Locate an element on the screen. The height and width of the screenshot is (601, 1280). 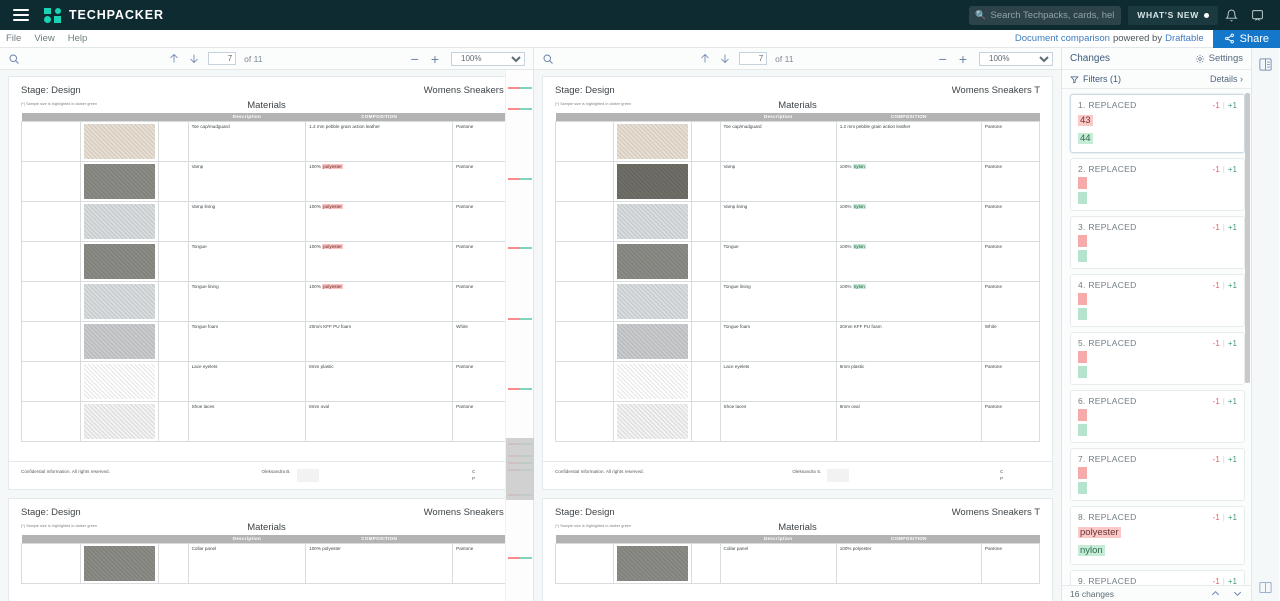
right-prev-change-button is located at coordinates (705, 58).